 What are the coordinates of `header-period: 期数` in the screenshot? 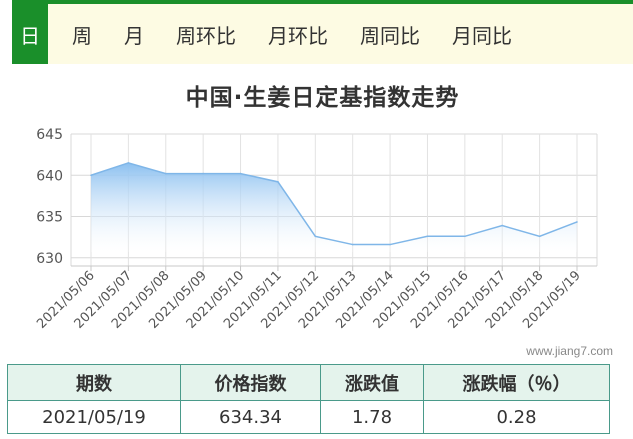 It's located at (94, 382).